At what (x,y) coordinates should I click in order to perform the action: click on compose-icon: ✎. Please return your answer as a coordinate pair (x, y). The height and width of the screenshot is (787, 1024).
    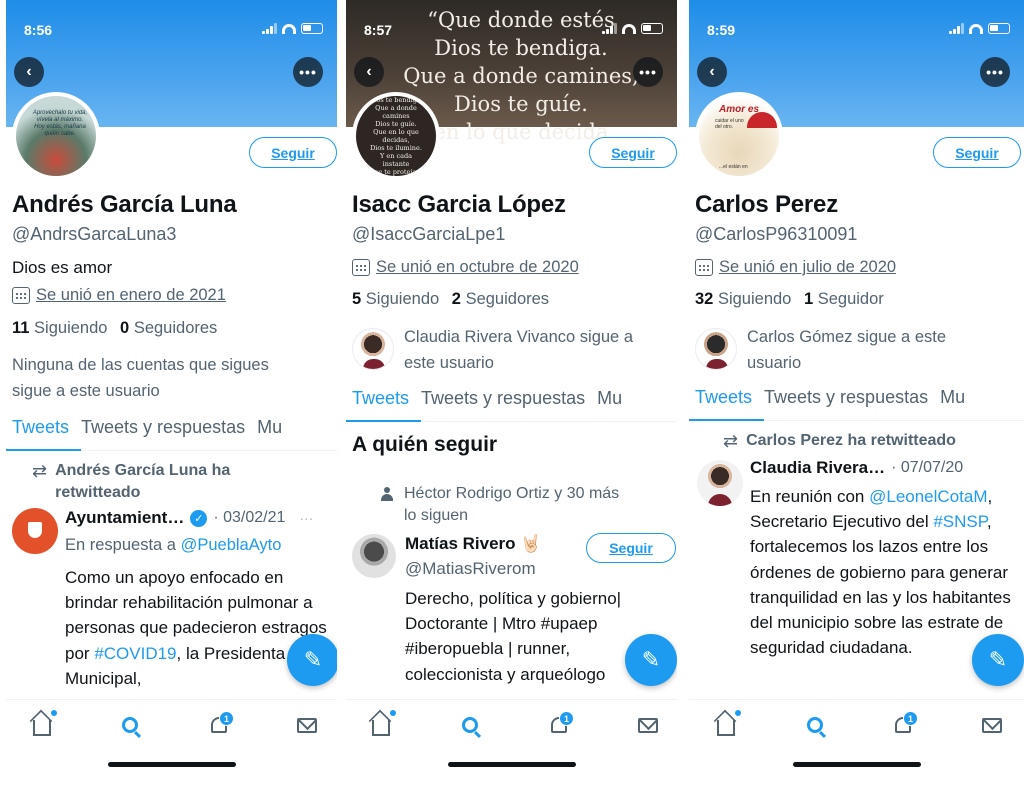
    Looking at the image, I should click on (313, 659).